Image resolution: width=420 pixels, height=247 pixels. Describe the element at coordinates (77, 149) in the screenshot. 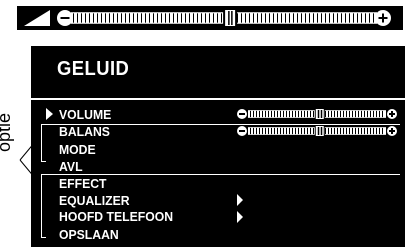

I see `menu-item-mode: MODE` at that location.